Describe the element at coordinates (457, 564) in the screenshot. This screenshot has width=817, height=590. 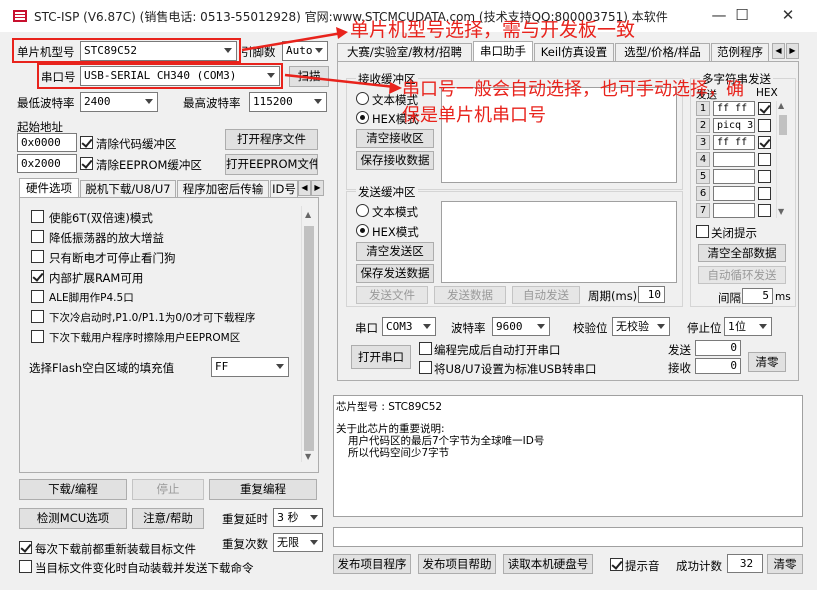
I see `publish-help-button: 发布项目帮助` at that location.